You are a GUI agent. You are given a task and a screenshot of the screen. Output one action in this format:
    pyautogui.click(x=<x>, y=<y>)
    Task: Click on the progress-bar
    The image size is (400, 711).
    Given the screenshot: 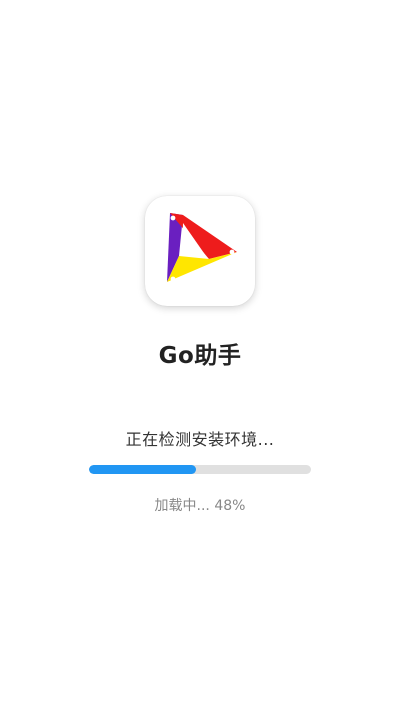 What is the action you would take?
    pyautogui.click(x=200, y=469)
    